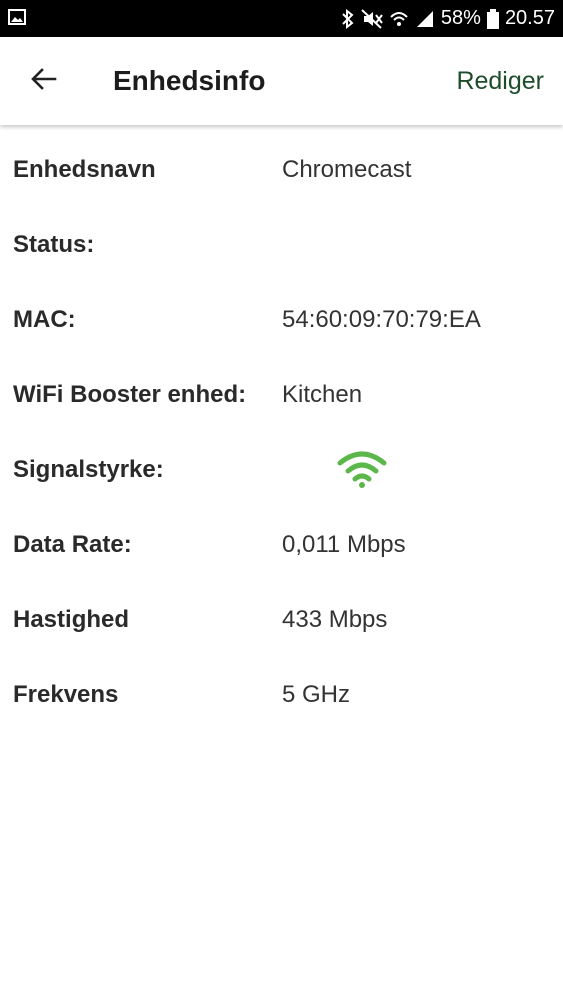  What do you see at coordinates (316, 694) in the screenshot?
I see `info-value: 5 GHz` at bounding box center [316, 694].